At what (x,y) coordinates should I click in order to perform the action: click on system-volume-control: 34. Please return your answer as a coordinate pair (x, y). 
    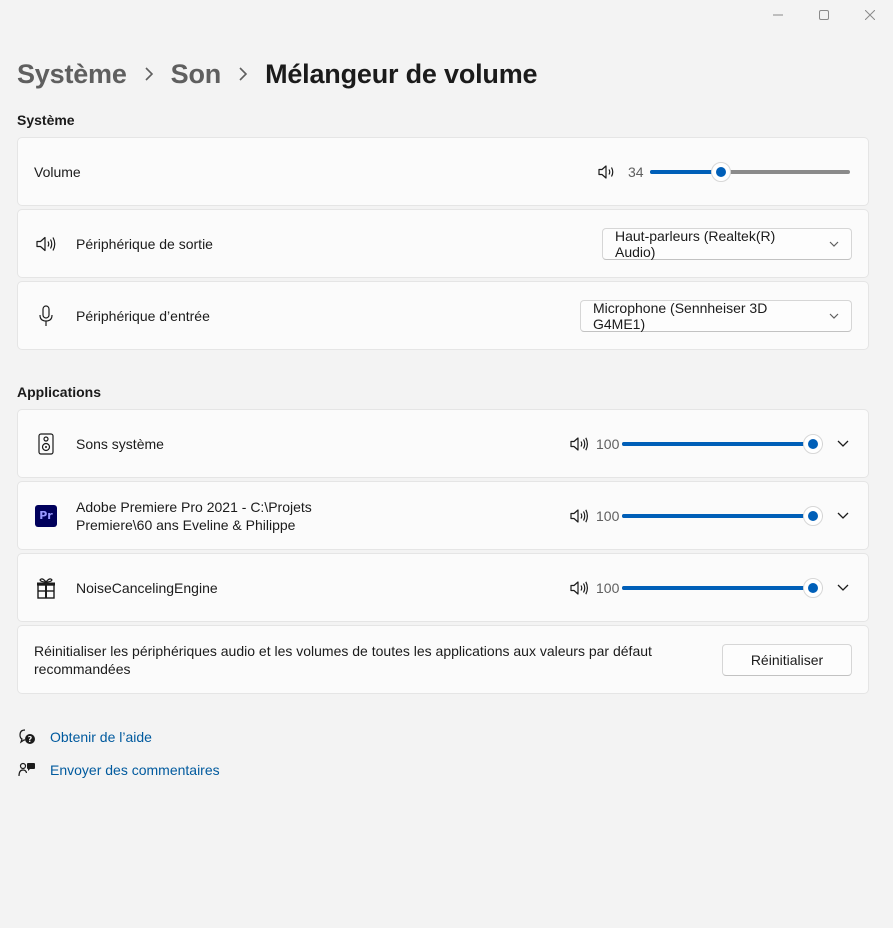
    Looking at the image, I should click on (723, 171).